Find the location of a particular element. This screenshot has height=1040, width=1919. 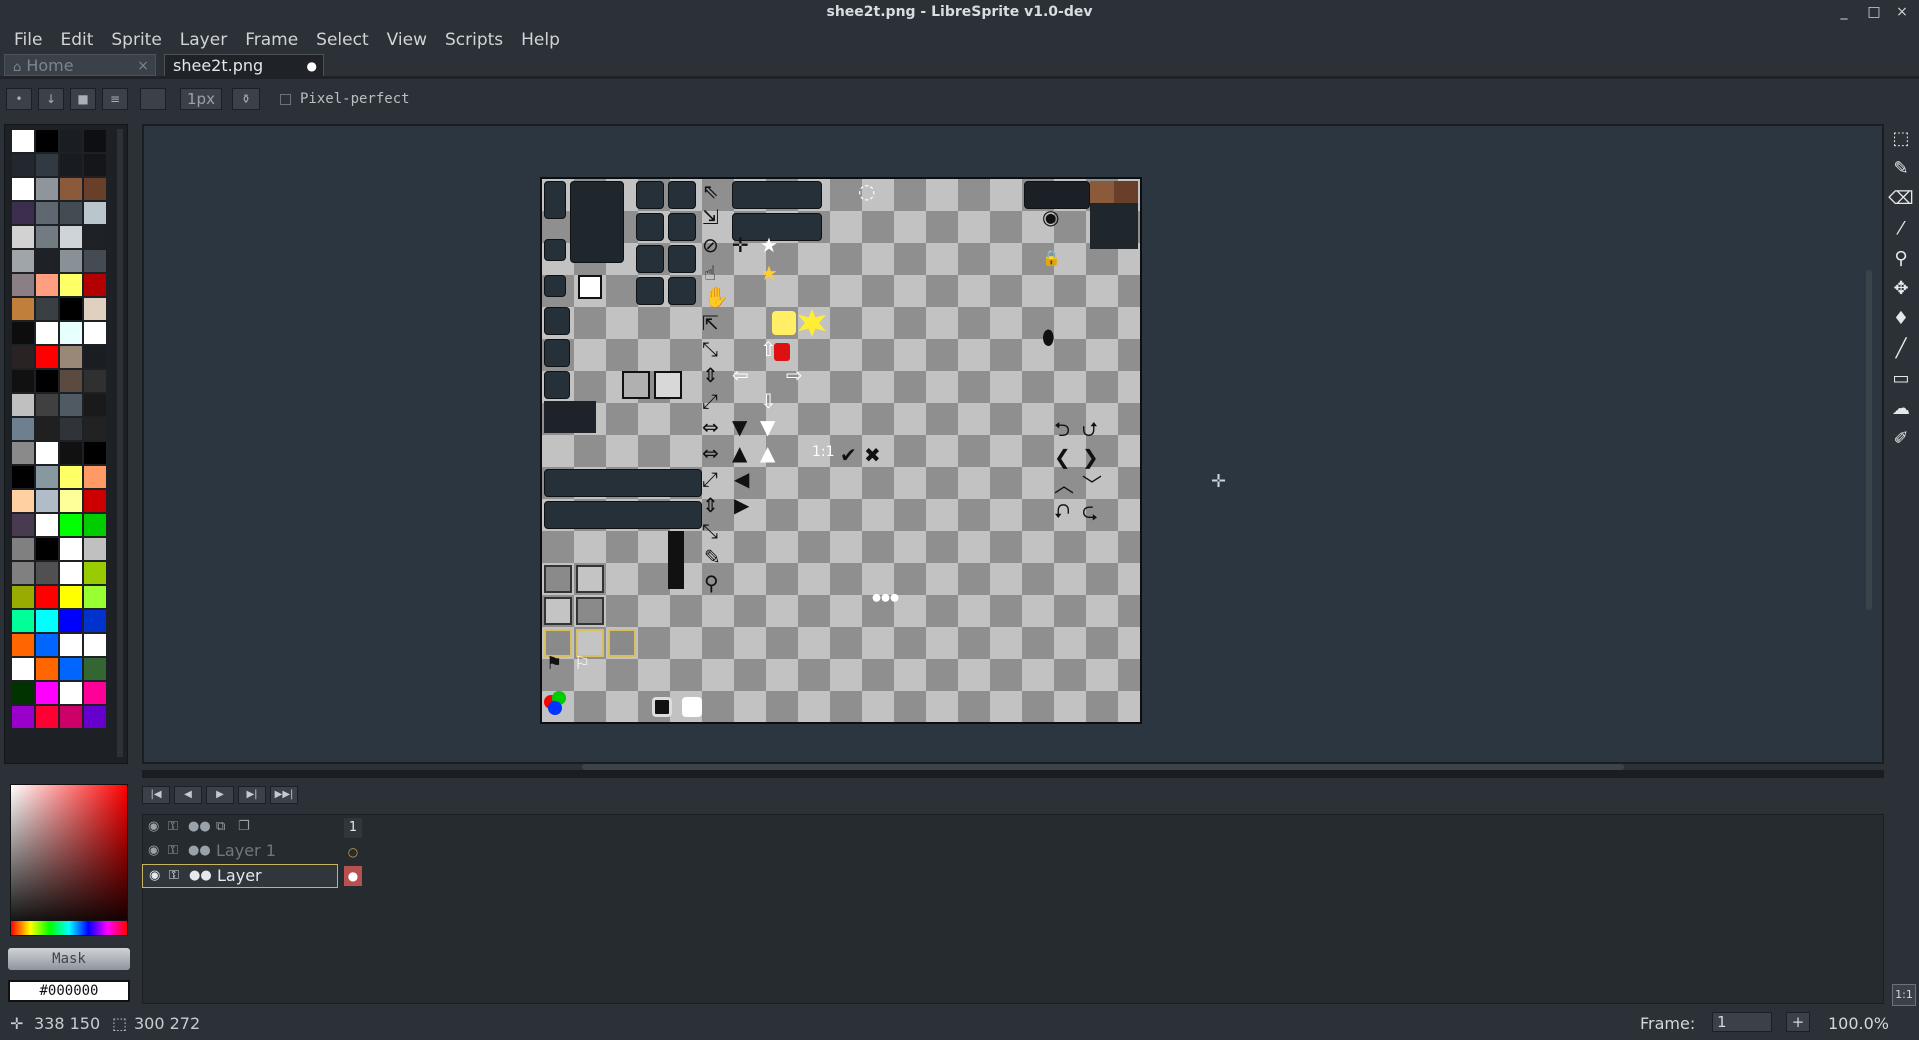

menu-sprite: Sprite is located at coordinates (136, 40).